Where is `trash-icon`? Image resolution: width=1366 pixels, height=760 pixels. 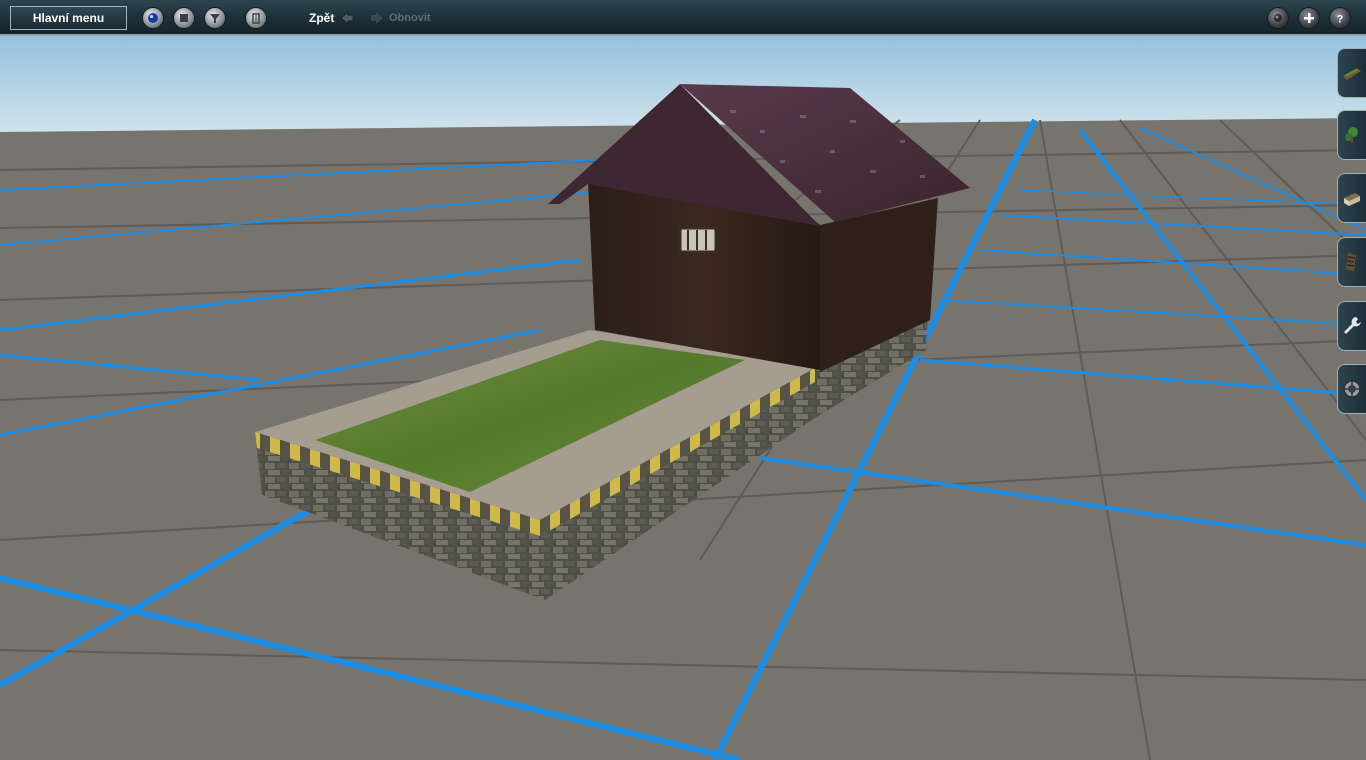
trash-icon is located at coordinates (256, 18).